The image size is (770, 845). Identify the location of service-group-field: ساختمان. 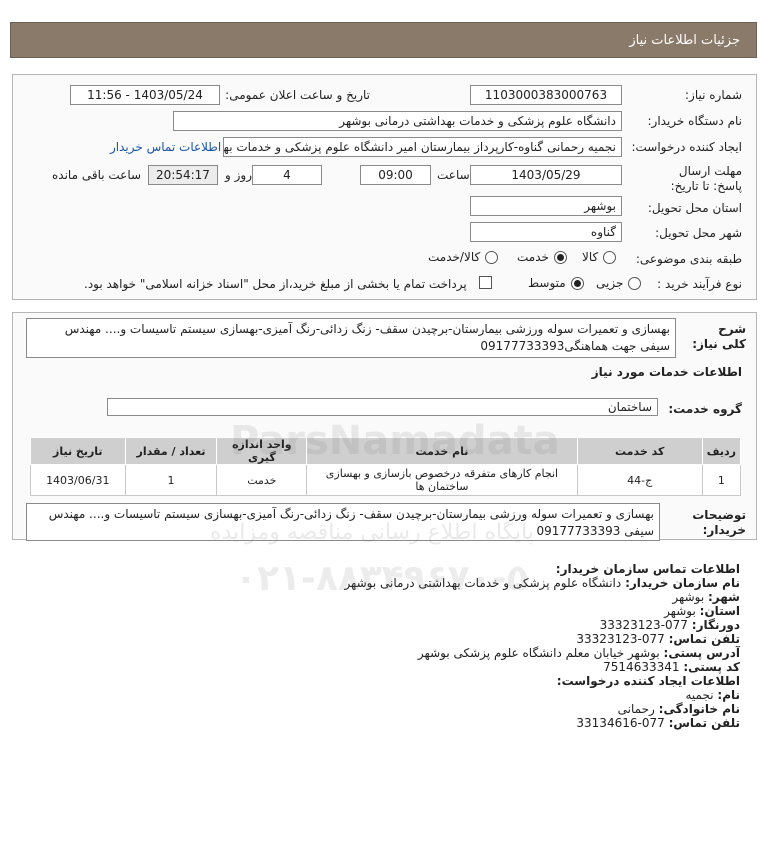
(382, 407).